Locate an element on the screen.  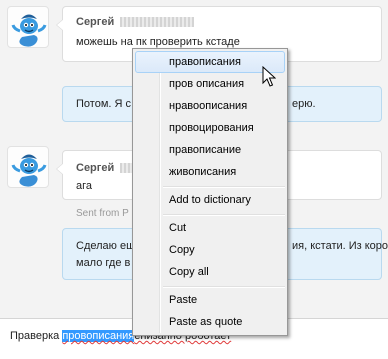
message-text-tail: ия, кстати. Из коро is located at coordinates (340, 246).